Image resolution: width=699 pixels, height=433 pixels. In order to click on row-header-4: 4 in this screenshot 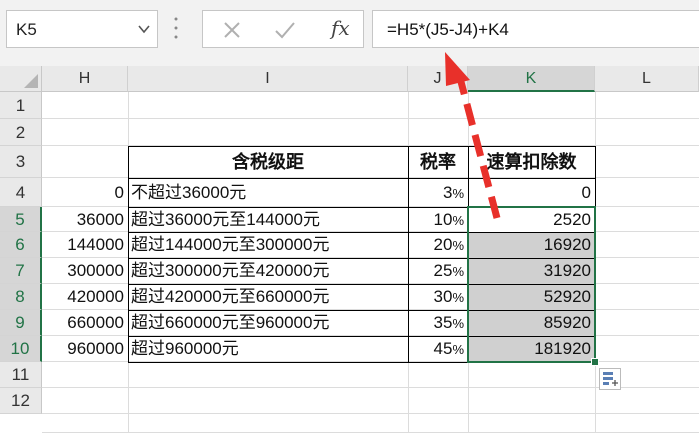, I will do `click(21, 192)`.